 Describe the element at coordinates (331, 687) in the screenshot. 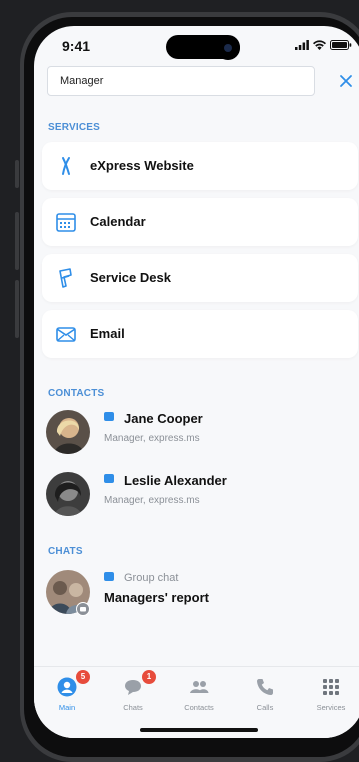

I see `grid-icon` at that location.